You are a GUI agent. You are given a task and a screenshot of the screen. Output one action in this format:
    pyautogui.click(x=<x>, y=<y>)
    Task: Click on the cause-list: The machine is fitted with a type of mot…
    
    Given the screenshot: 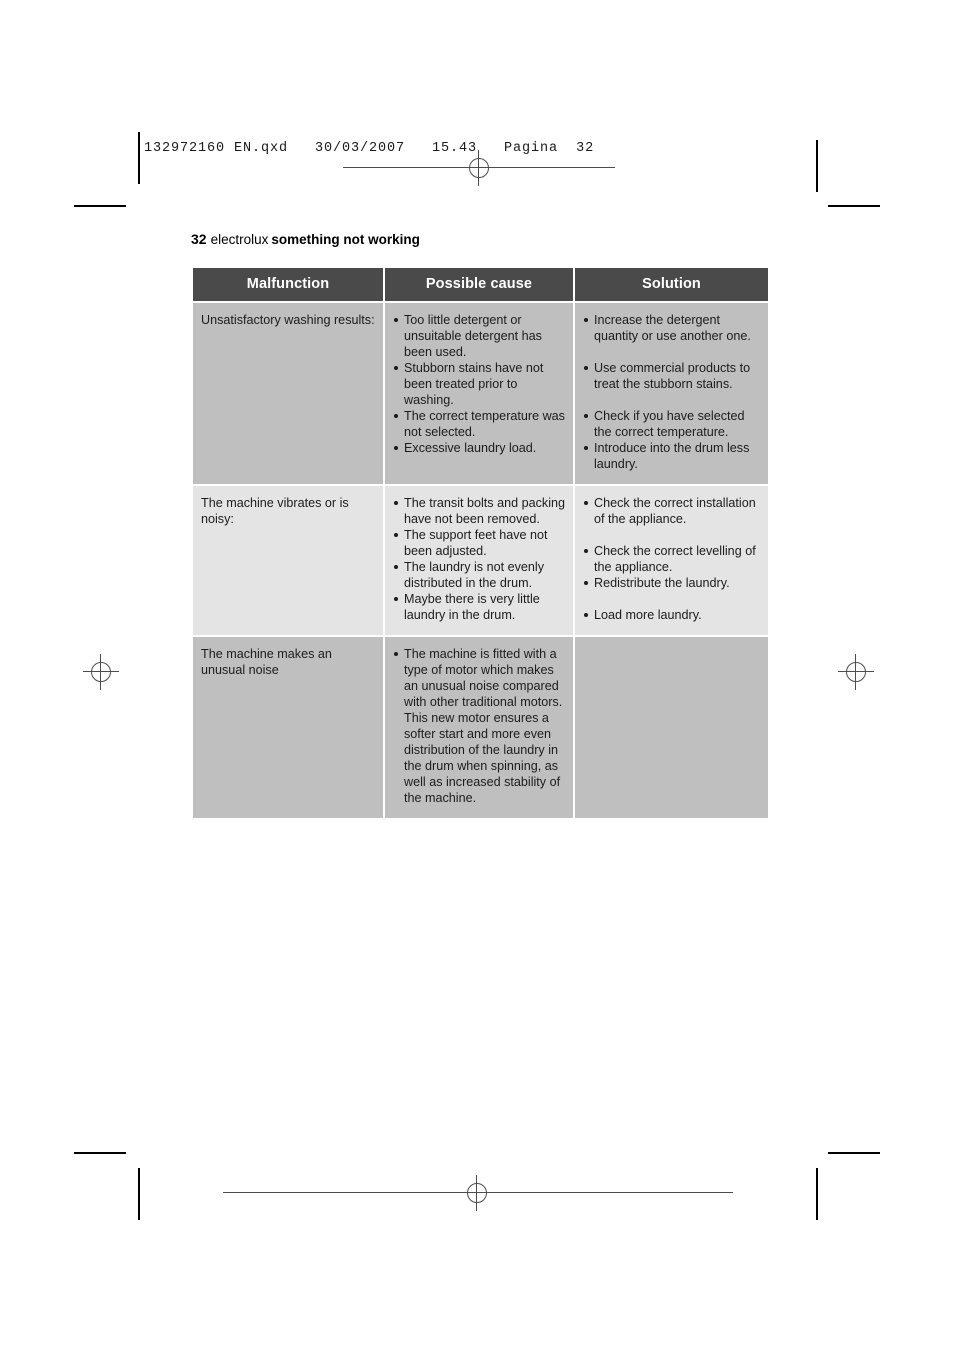 What is the action you would take?
    pyautogui.click(x=479, y=726)
    